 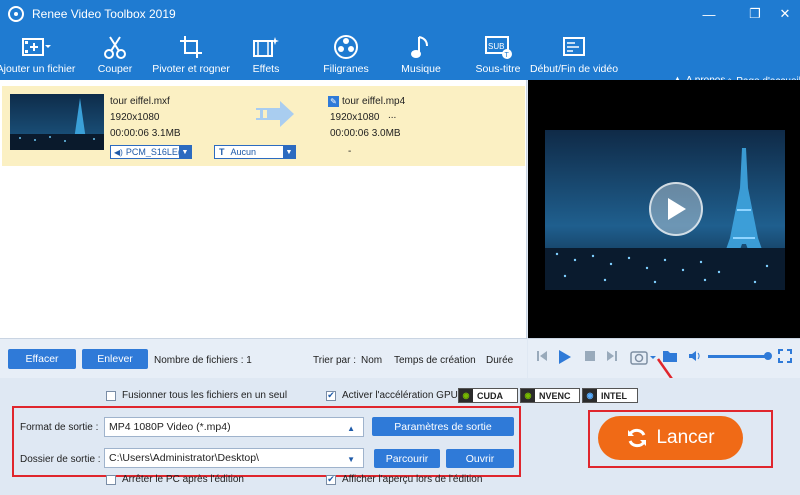 I want to click on effects-icon, so click(x=266, y=47).